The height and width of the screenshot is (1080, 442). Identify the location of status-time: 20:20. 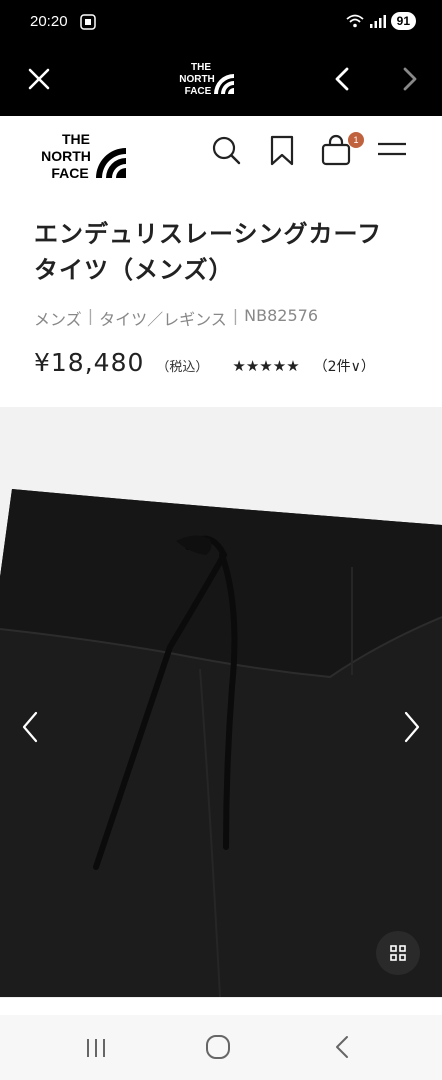
(49, 21).